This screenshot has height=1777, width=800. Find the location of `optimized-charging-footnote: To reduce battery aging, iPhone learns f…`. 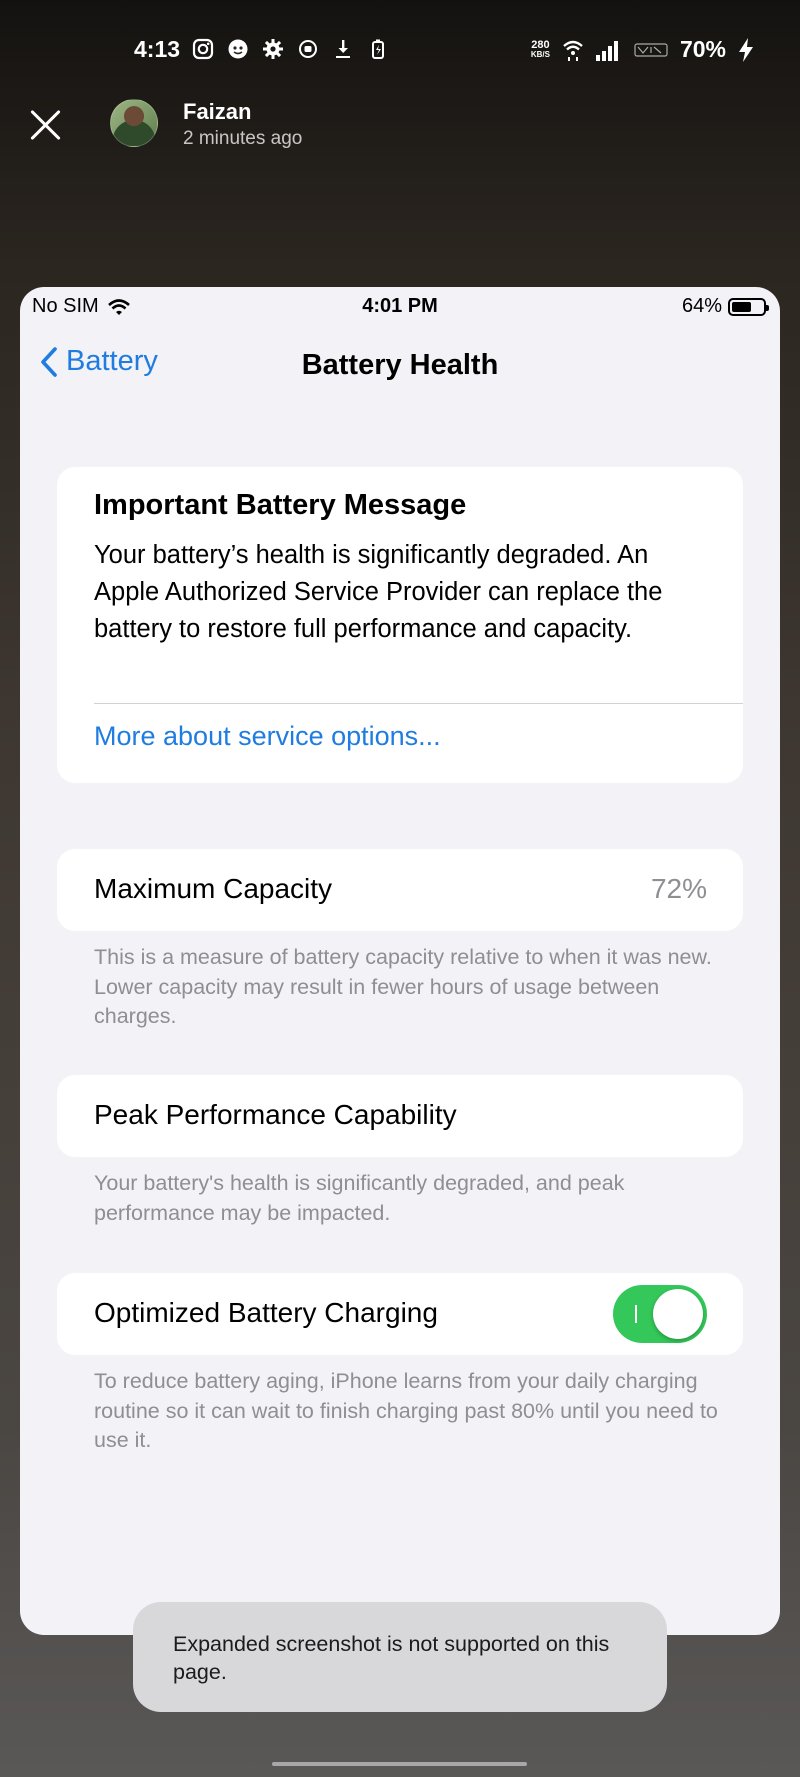

optimized-charging-footnote: To reduce battery aging, iPhone learns f… is located at coordinates (406, 1410).